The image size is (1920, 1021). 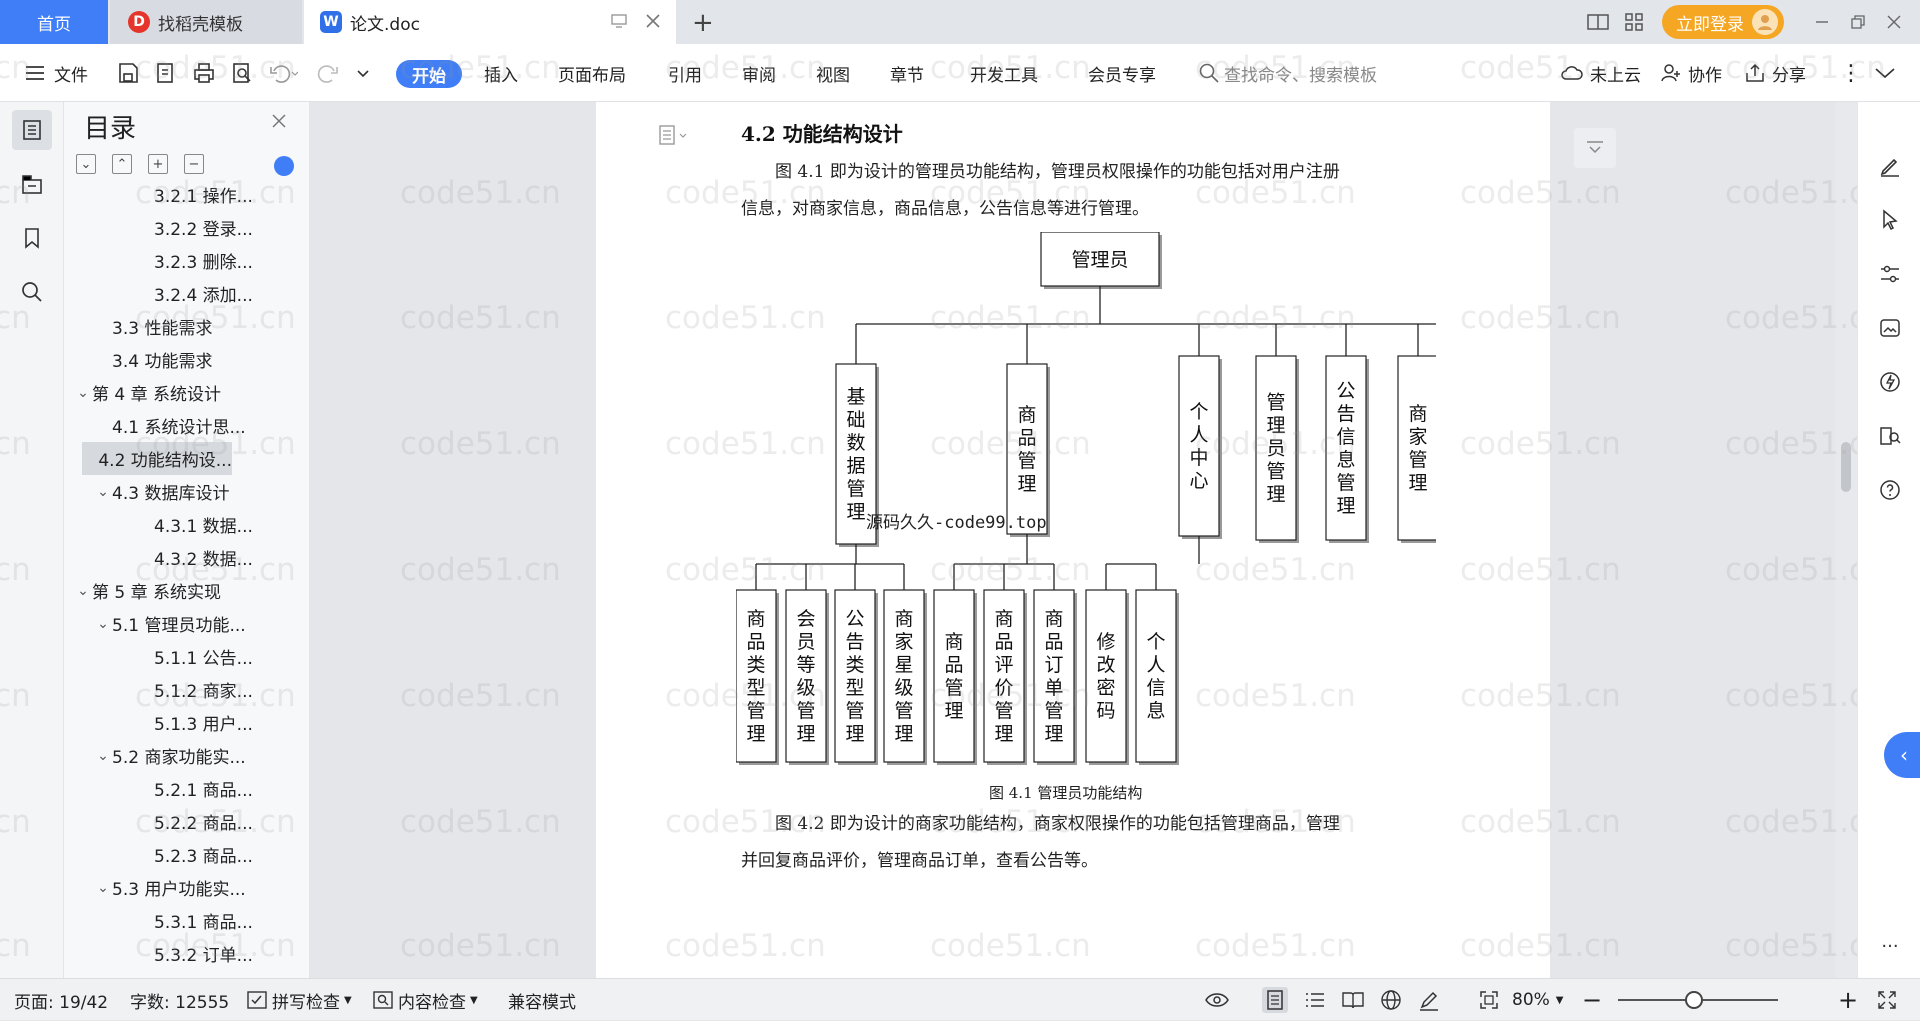 I want to click on fit-page-icon, so click(x=1489, y=1000).